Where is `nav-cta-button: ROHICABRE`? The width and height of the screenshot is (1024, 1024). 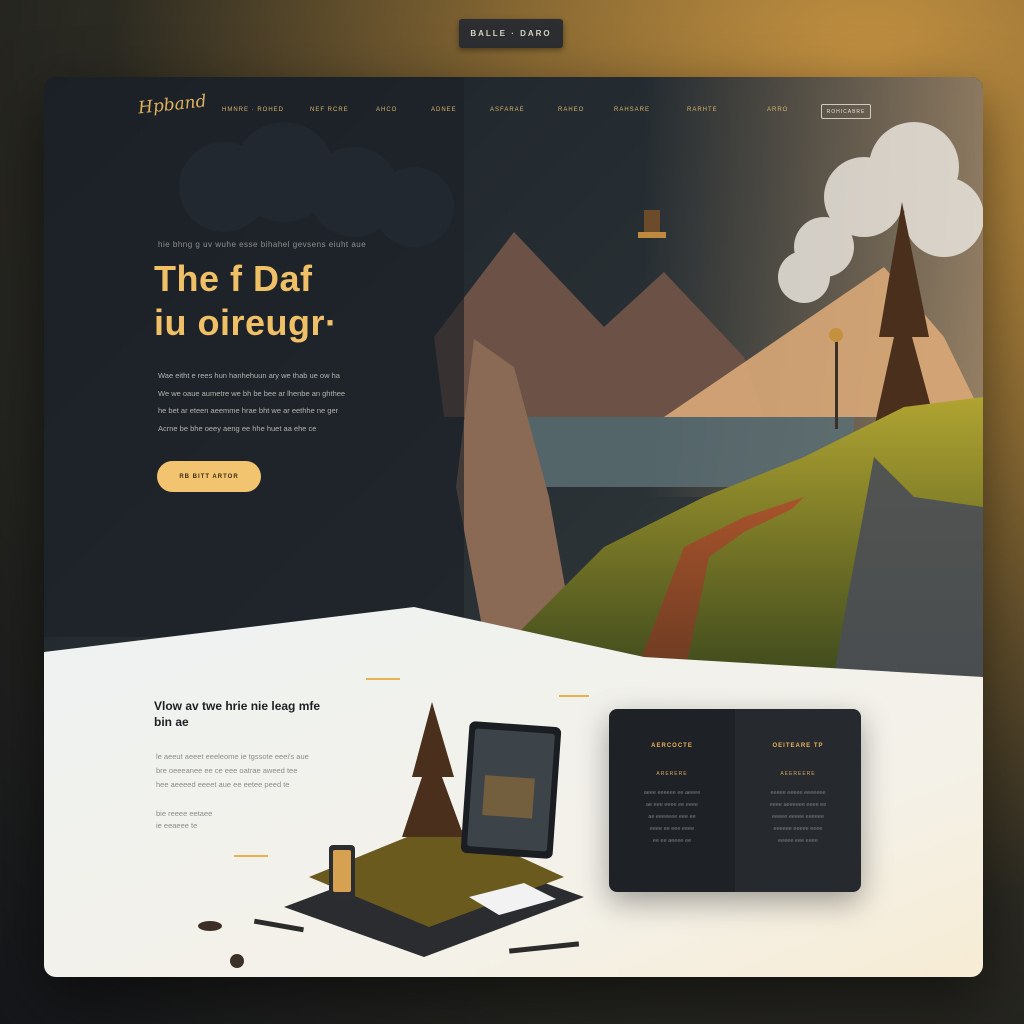 nav-cta-button: ROHICABRE is located at coordinates (846, 111).